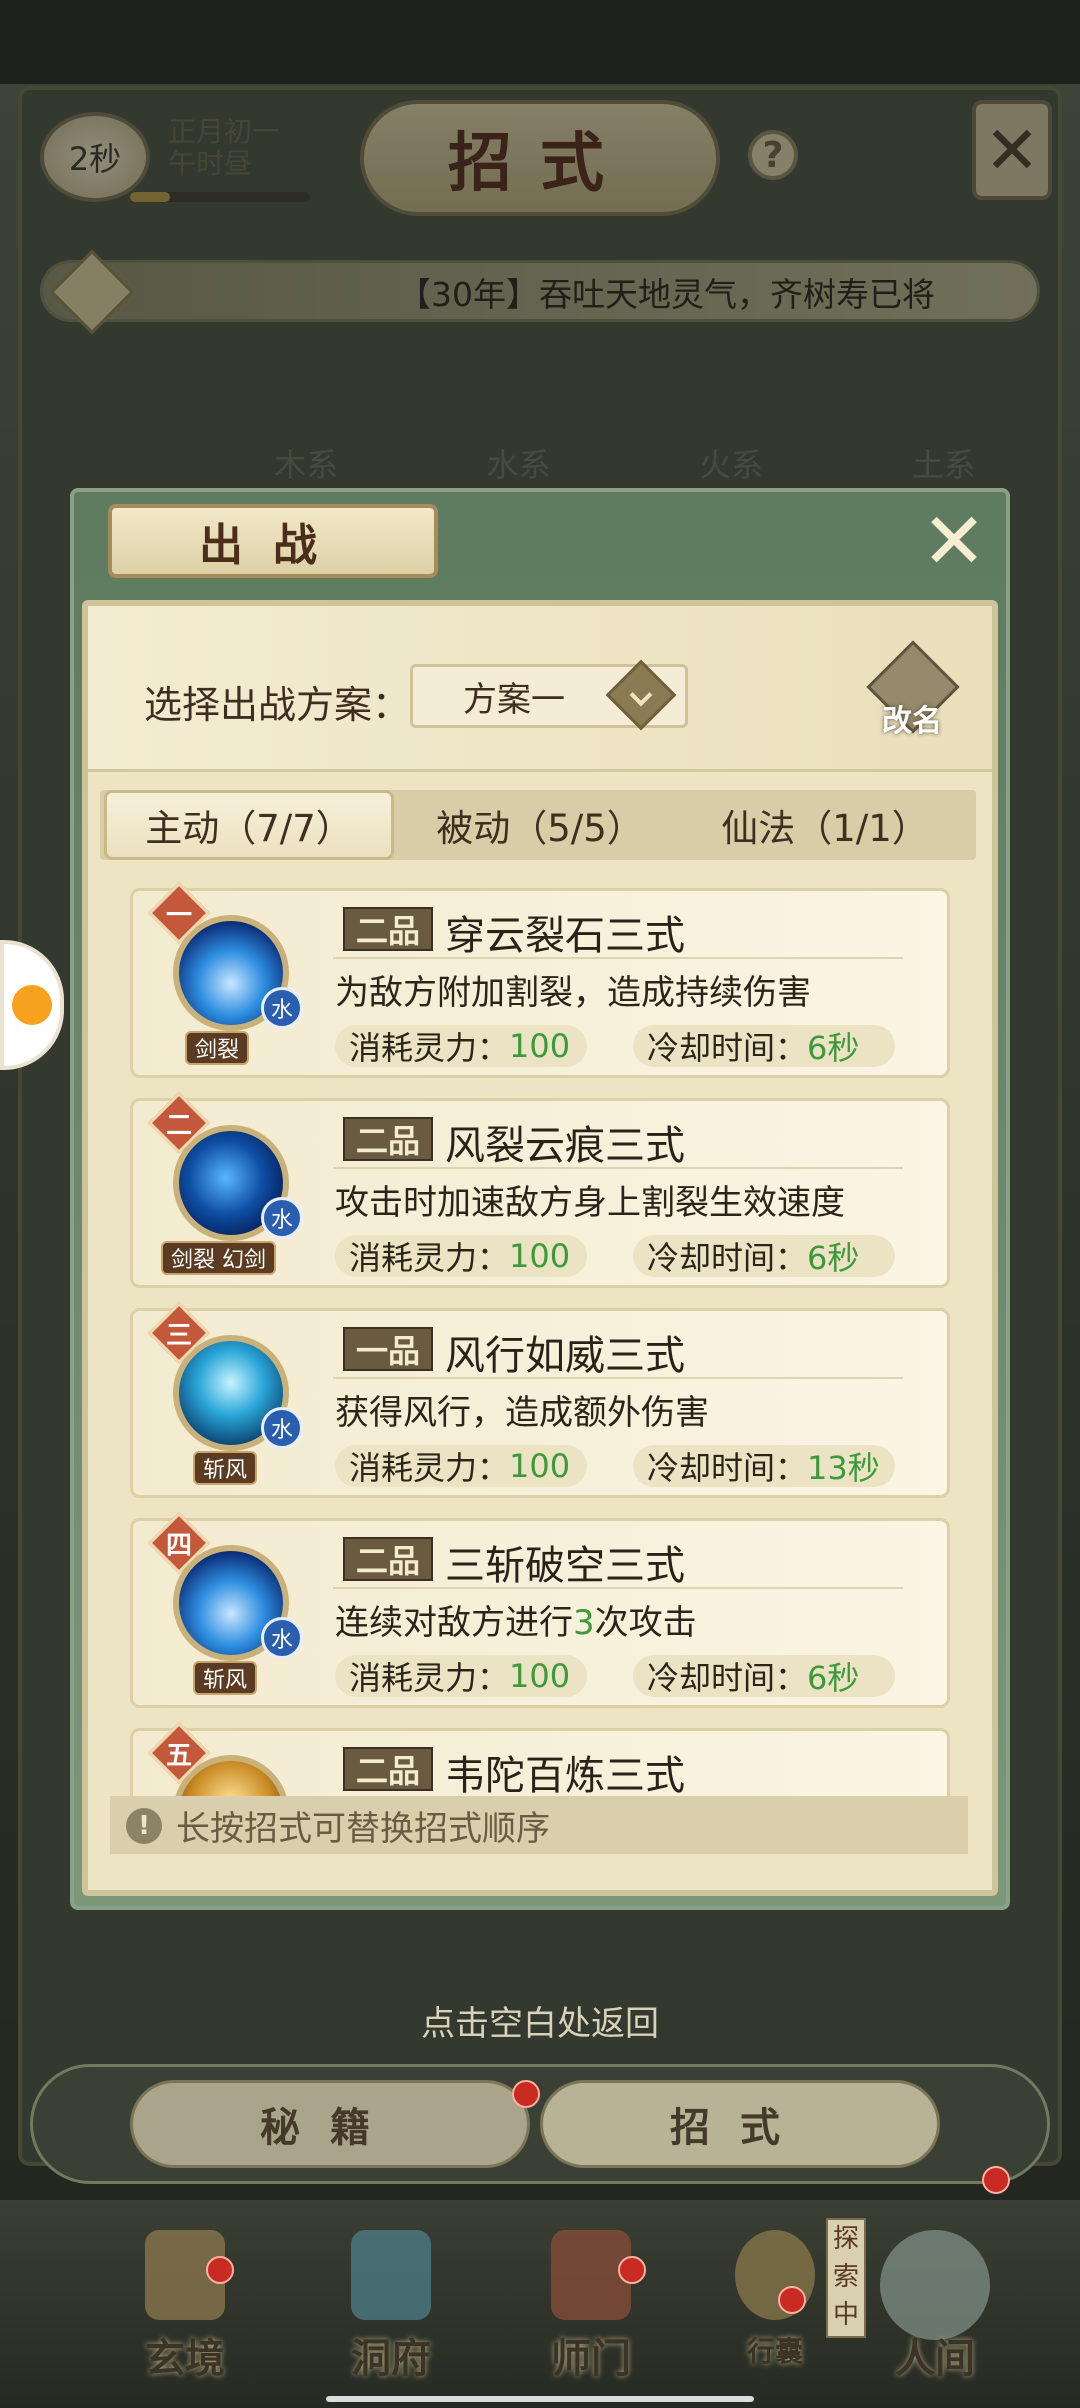 The width and height of the screenshot is (1080, 2408). Describe the element at coordinates (912, 692) in the screenshot. I see `rename-button: 改名` at that location.